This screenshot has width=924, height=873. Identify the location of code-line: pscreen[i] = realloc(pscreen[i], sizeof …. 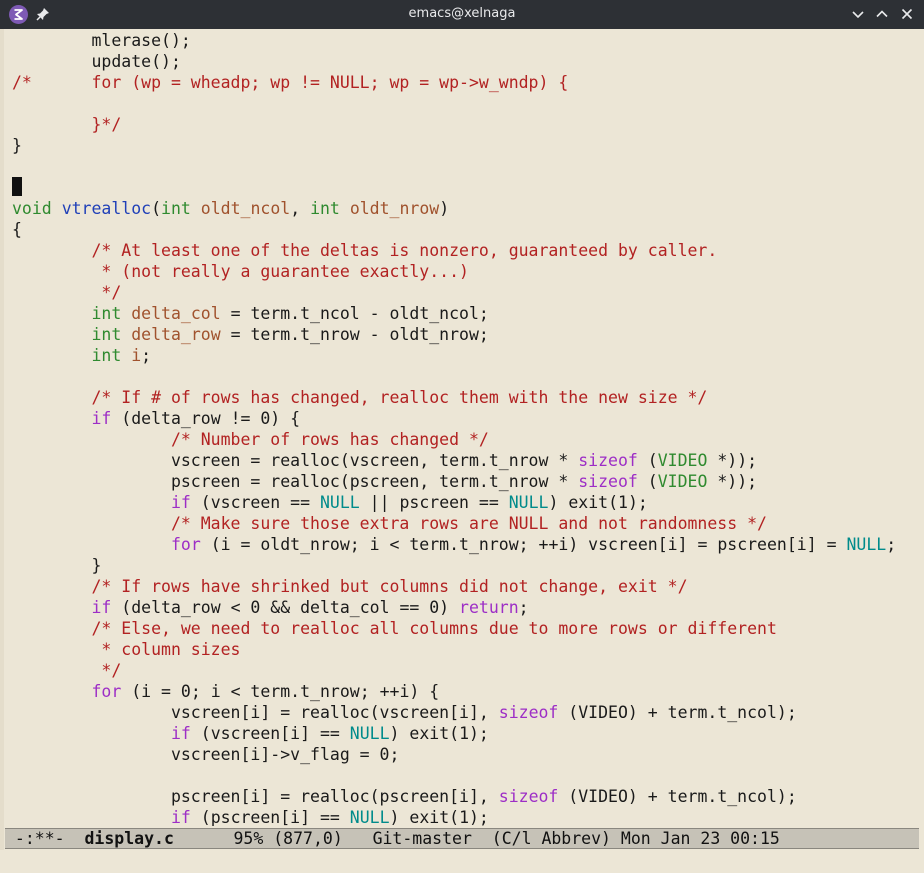
(404, 796).